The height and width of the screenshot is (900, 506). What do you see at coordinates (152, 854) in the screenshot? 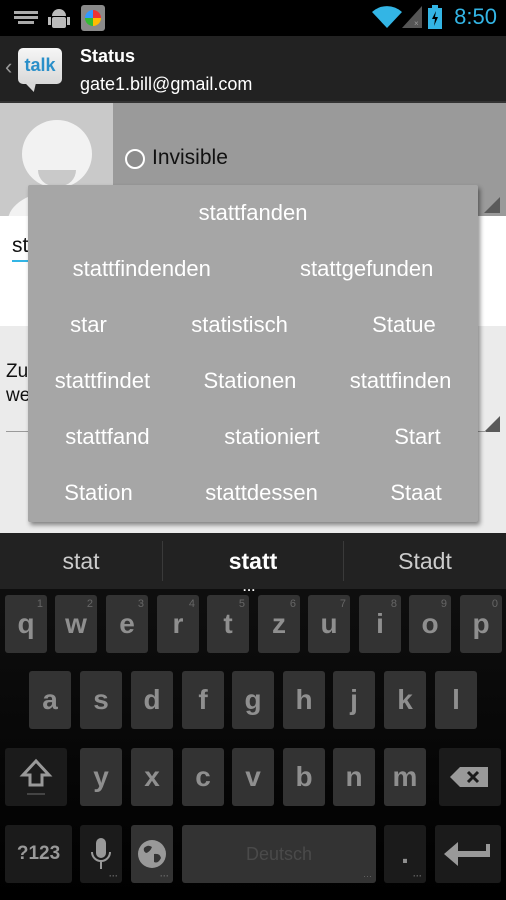
I see `language-key: ···` at bounding box center [152, 854].